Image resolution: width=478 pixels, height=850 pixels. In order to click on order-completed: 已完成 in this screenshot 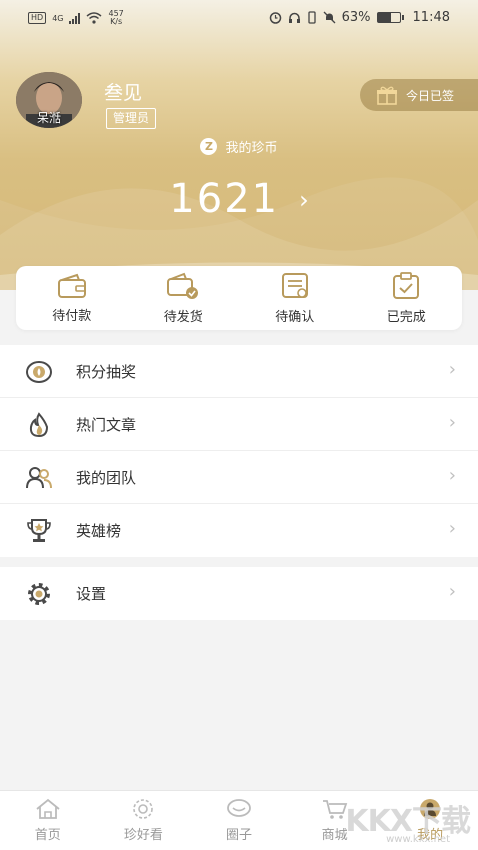, I will do `click(407, 298)`.